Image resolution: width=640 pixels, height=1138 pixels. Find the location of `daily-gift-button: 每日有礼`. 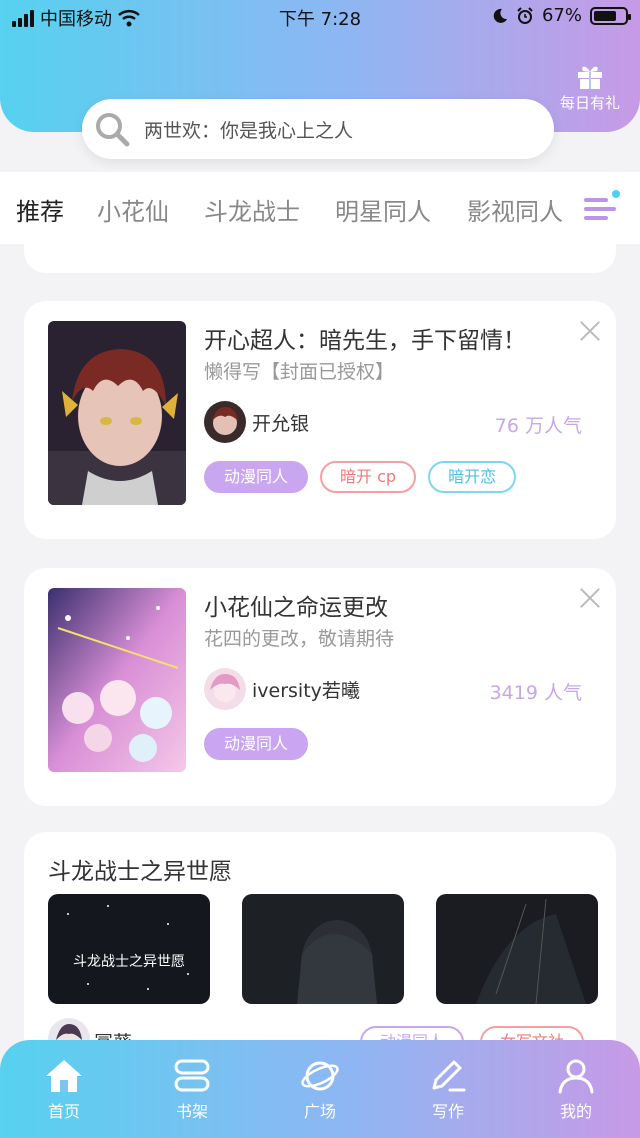

daily-gift-button: 每日有礼 is located at coordinates (590, 88).